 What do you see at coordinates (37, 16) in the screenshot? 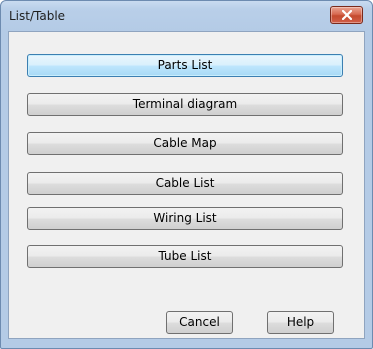
I see `window-title: List/Table` at bounding box center [37, 16].